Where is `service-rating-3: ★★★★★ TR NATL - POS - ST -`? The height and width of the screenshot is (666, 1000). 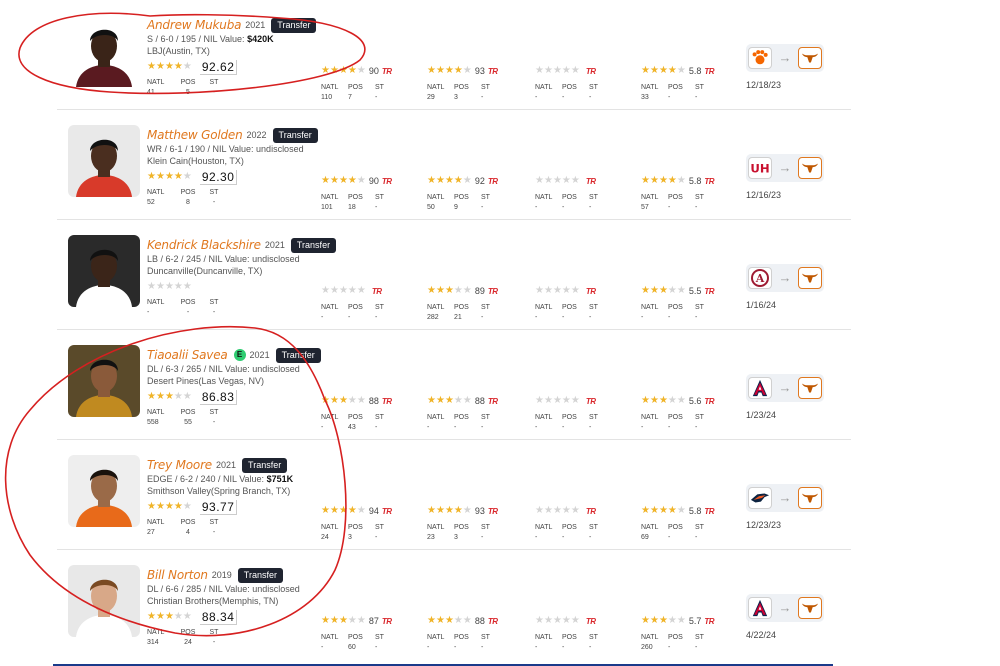 service-rating-3: ★★★★★ TR NATL - POS - ST - is located at coordinates (585, 634).